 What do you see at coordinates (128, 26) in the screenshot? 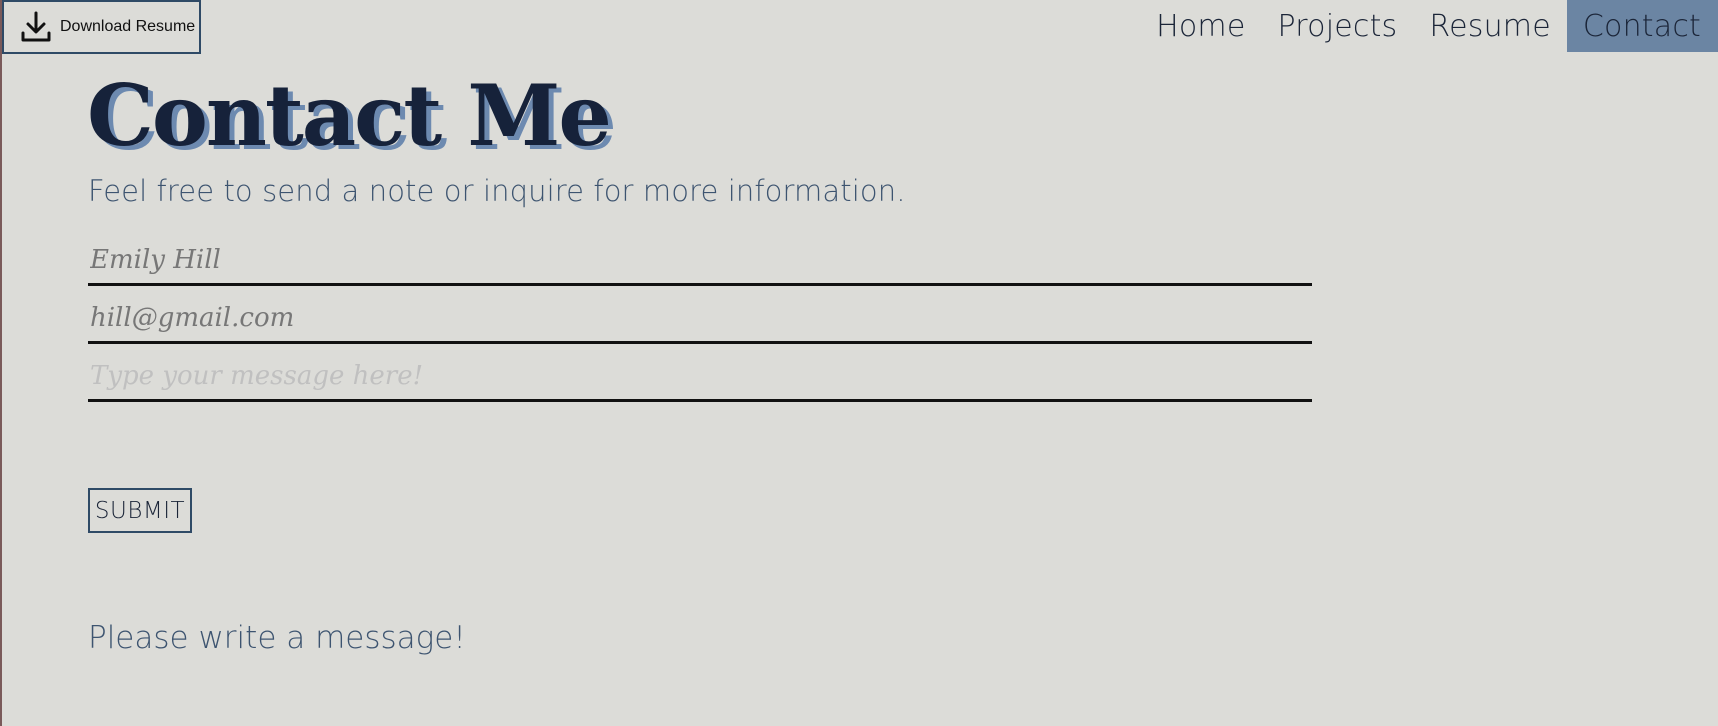
I see `download-resume-label: Download Resume` at bounding box center [128, 26].